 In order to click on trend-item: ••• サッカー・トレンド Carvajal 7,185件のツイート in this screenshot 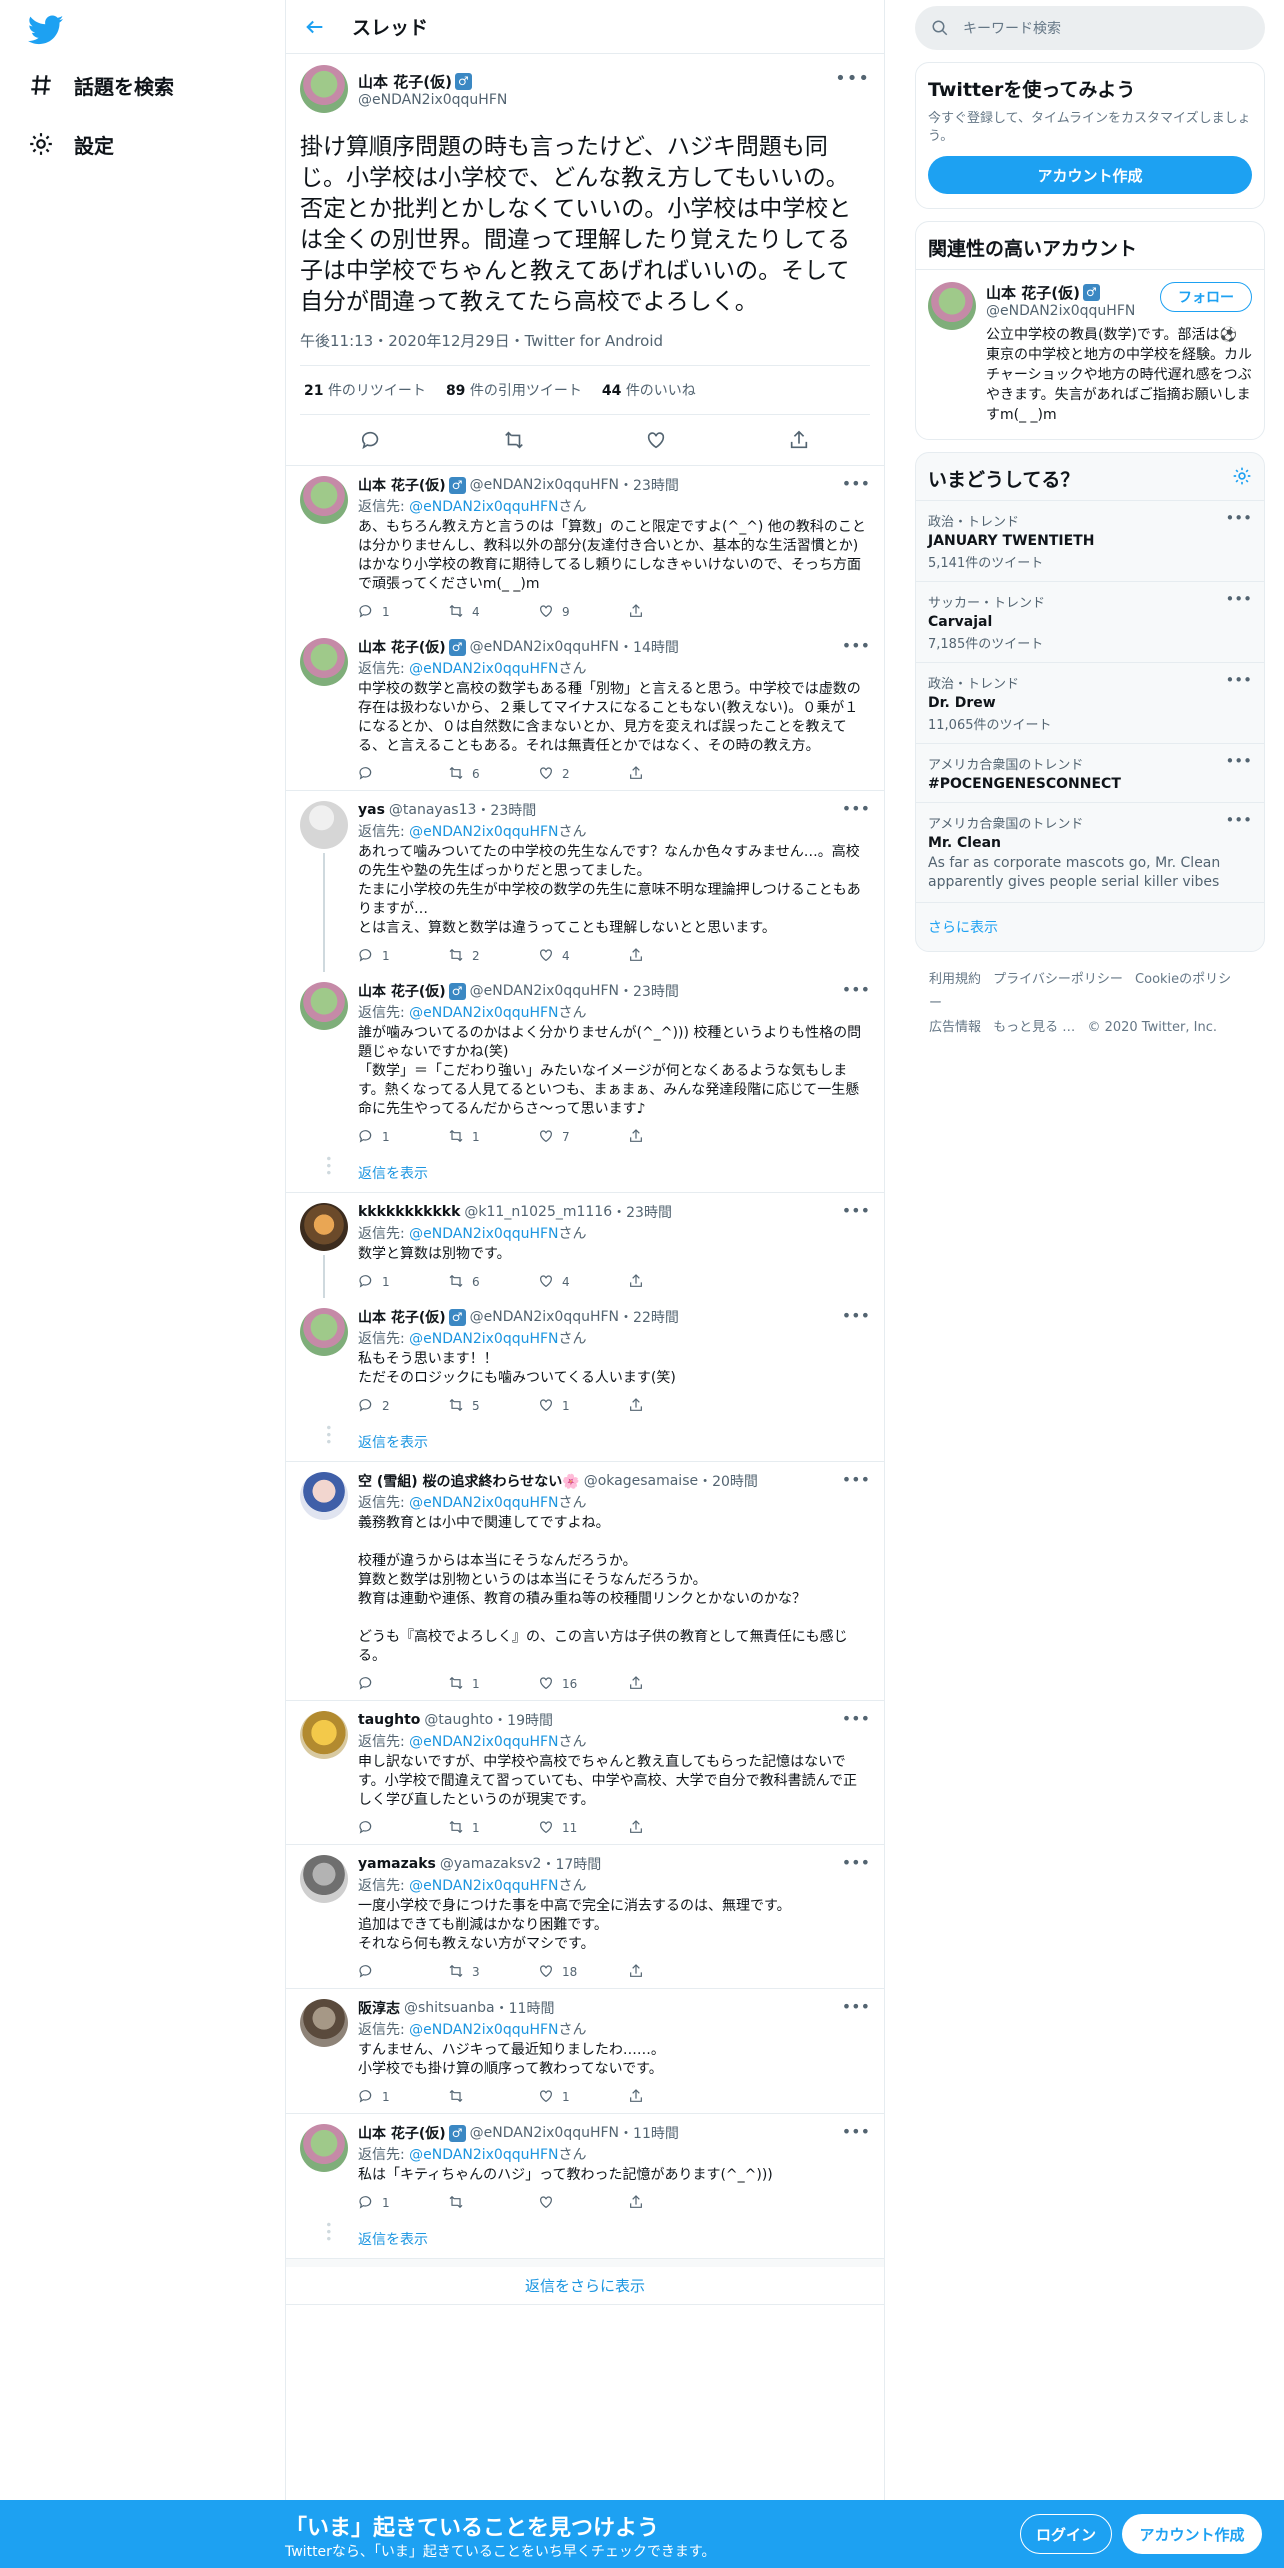, I will do `click(1090, 621)`.